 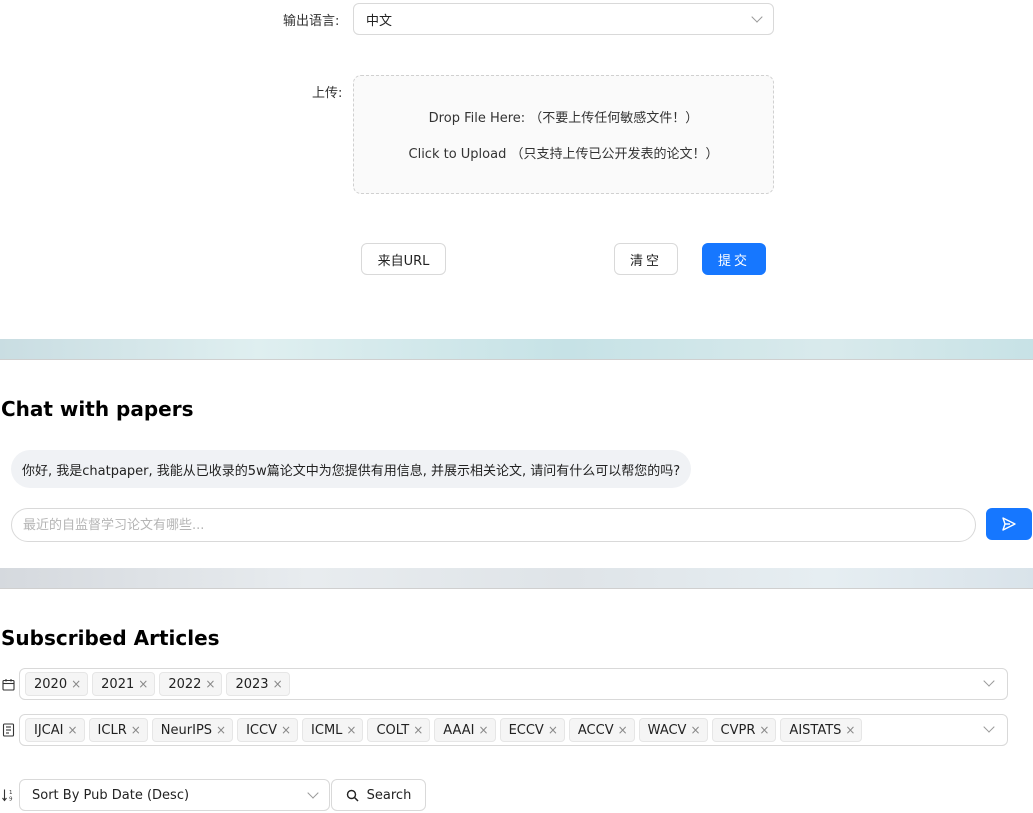 What do you see at coordinates (393, 730) in the screenshot?
I see `venue-tag-label: COLT` at bounding box center [393, 730].